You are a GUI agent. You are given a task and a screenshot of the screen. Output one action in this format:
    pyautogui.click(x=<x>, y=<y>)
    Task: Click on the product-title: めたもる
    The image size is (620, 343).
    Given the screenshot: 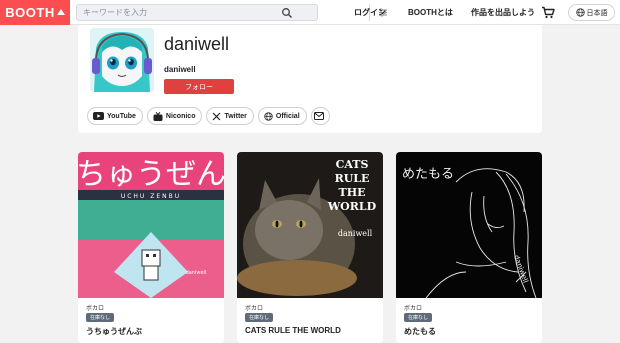 What is the action you would take?
    pyautogui.click(x=420, y=331)
    